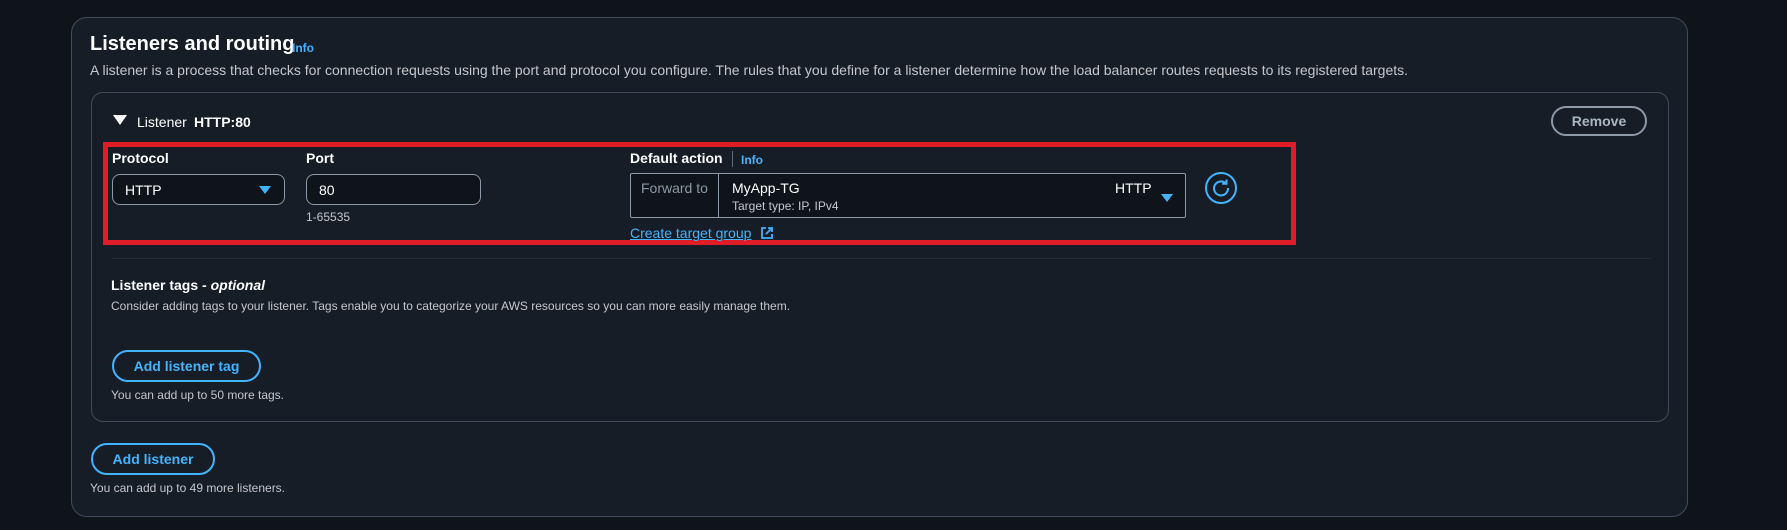 Image resolution: width=1787 pixels, height=530 pixels. I want to click on target-type: Target type: IP, IPv4, so click(785, 206).